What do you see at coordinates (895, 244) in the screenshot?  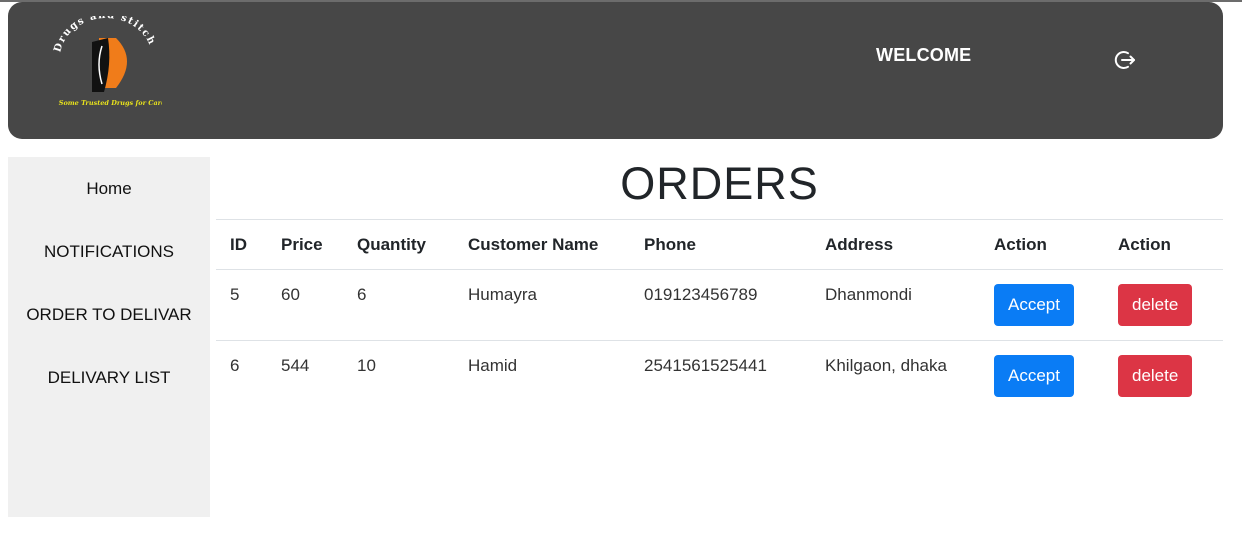 I see `column-header-address: Address` at bounding box center [895, 244].